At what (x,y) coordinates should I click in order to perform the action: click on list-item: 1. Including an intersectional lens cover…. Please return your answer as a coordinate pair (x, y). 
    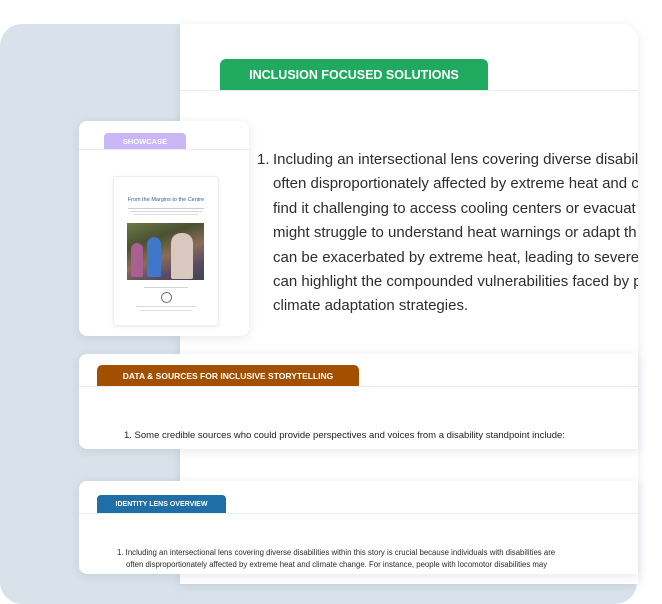
    Looking at the image, I should click on (447, 160).